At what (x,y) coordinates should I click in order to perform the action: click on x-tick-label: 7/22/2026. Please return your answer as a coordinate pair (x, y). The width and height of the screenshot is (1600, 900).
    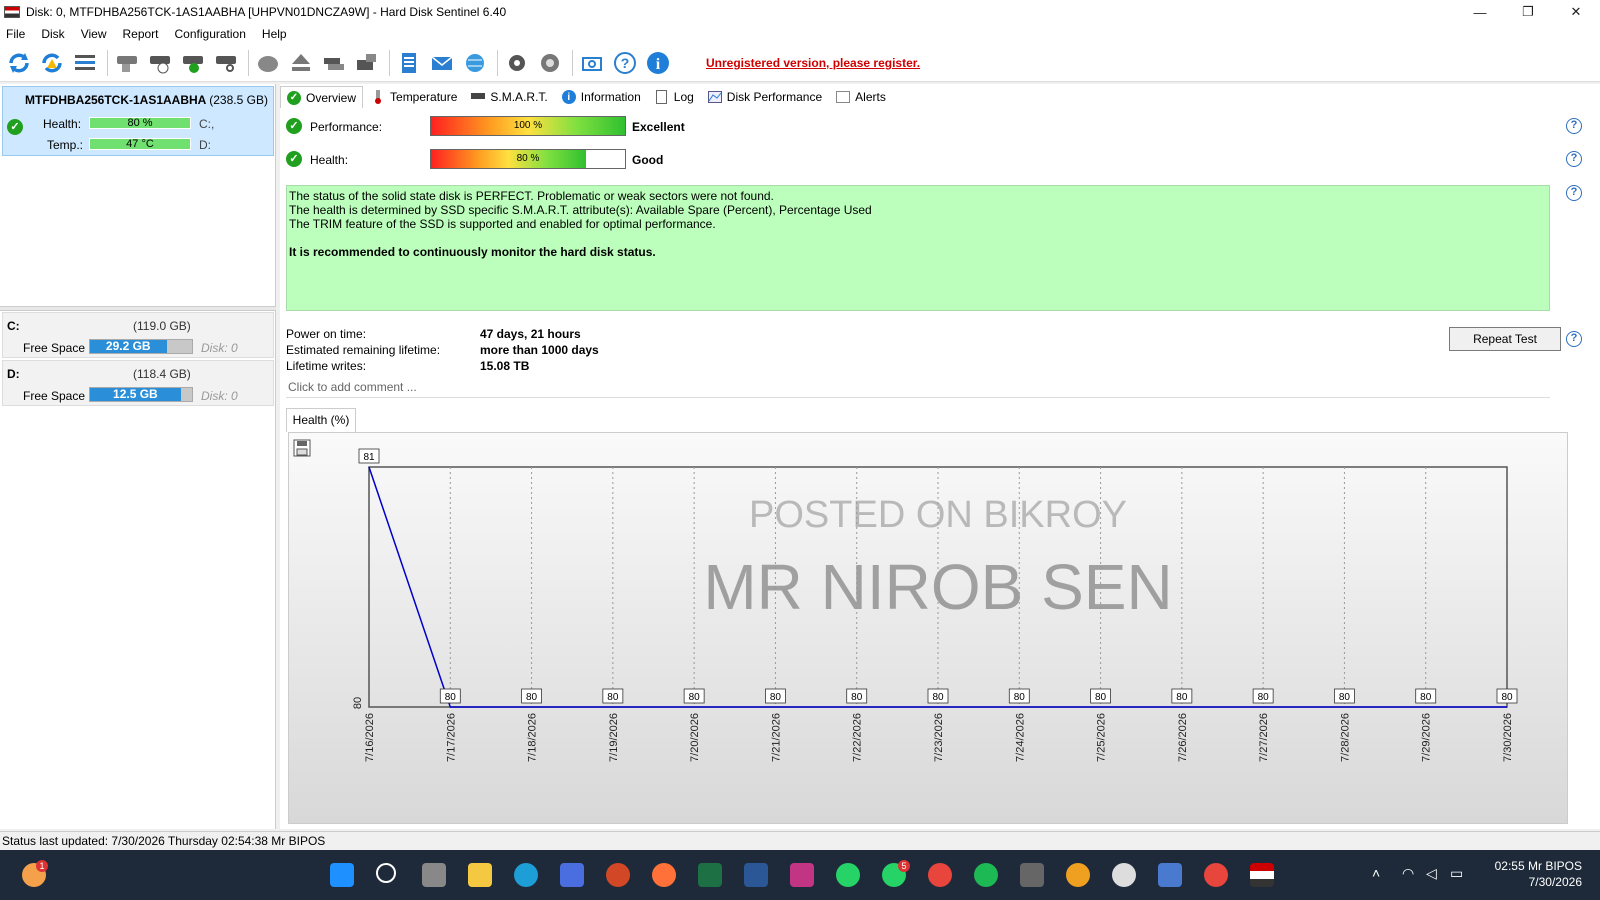
    Looking at the image, I should click on (858, 737).